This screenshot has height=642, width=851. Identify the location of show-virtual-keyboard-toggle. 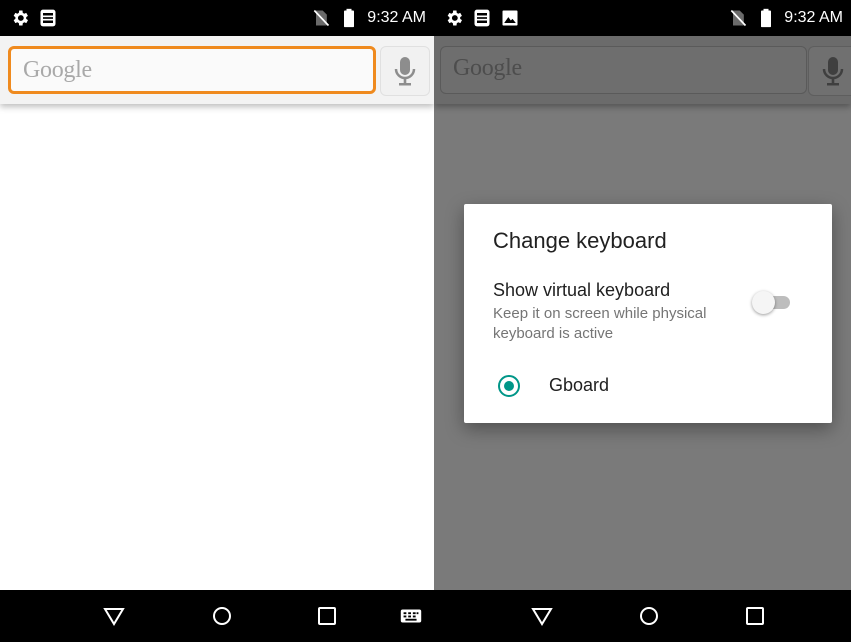
(772, 302).